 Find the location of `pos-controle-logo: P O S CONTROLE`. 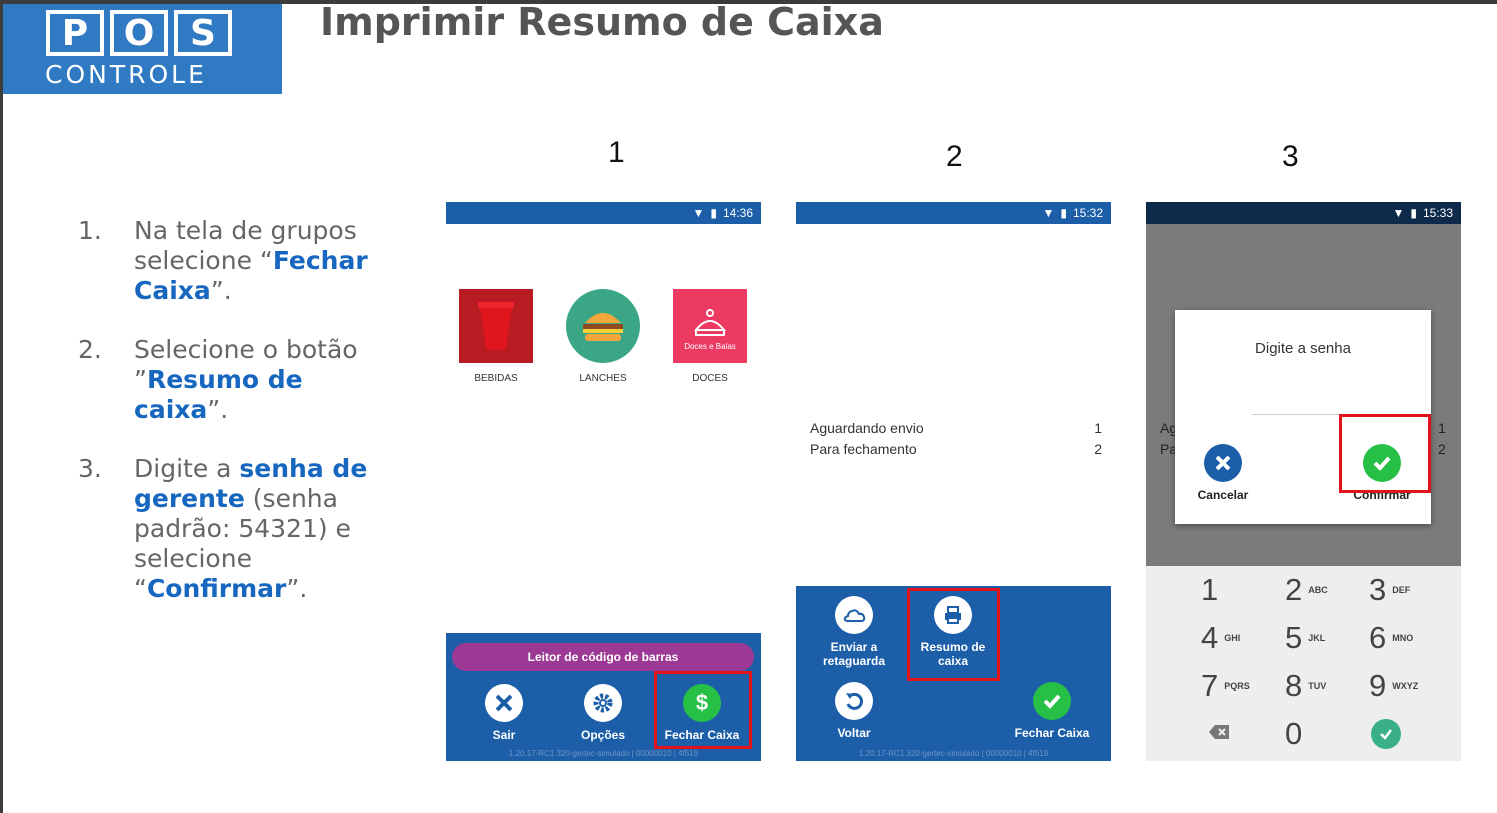

pos-controle-logo: P O S CONTROLE is located at coordinates (142, 49).